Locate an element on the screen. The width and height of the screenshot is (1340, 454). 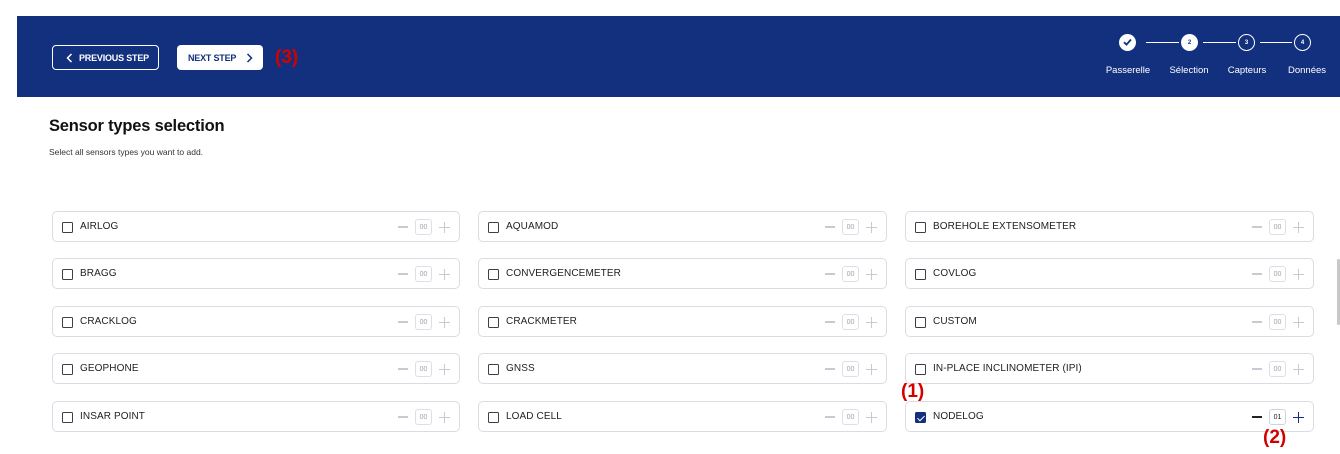
previous-step-label: PREVIOUS STEP is located at coordinates (114, 57).